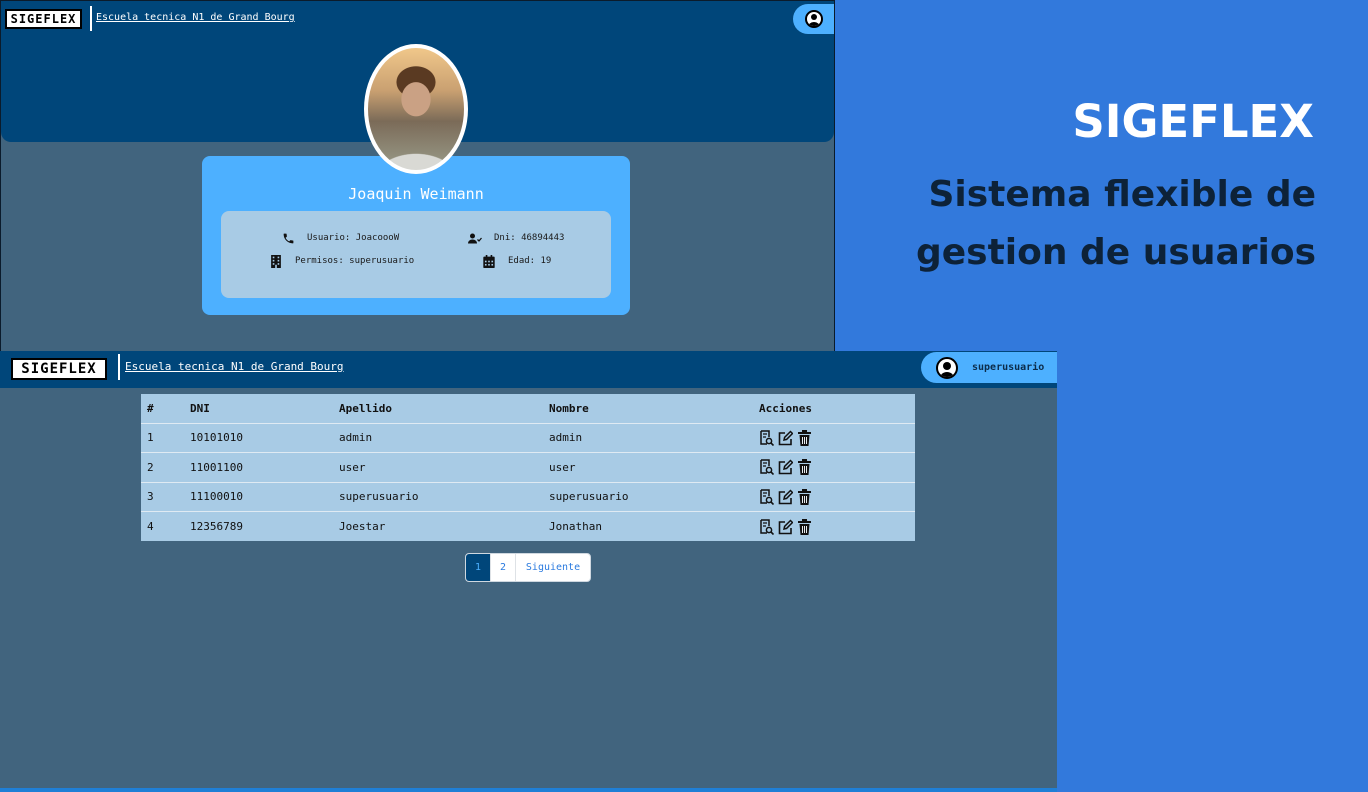 Image resolution: width=1368 pixels, height=792 pixels. What do you see at coordinates (503, 567) in the screenshot?
I see `page-2-button: 2` at bounding box center [503, 567].